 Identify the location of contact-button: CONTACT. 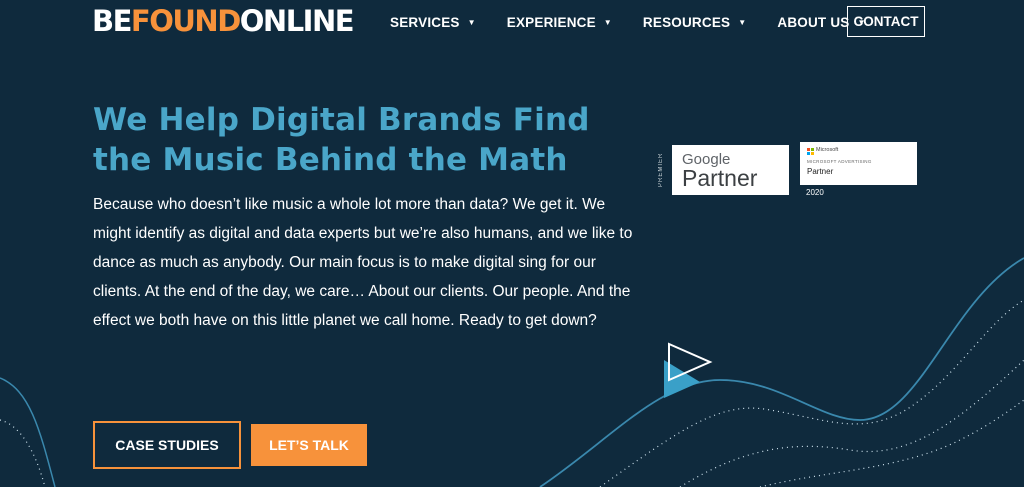
(886, 21).